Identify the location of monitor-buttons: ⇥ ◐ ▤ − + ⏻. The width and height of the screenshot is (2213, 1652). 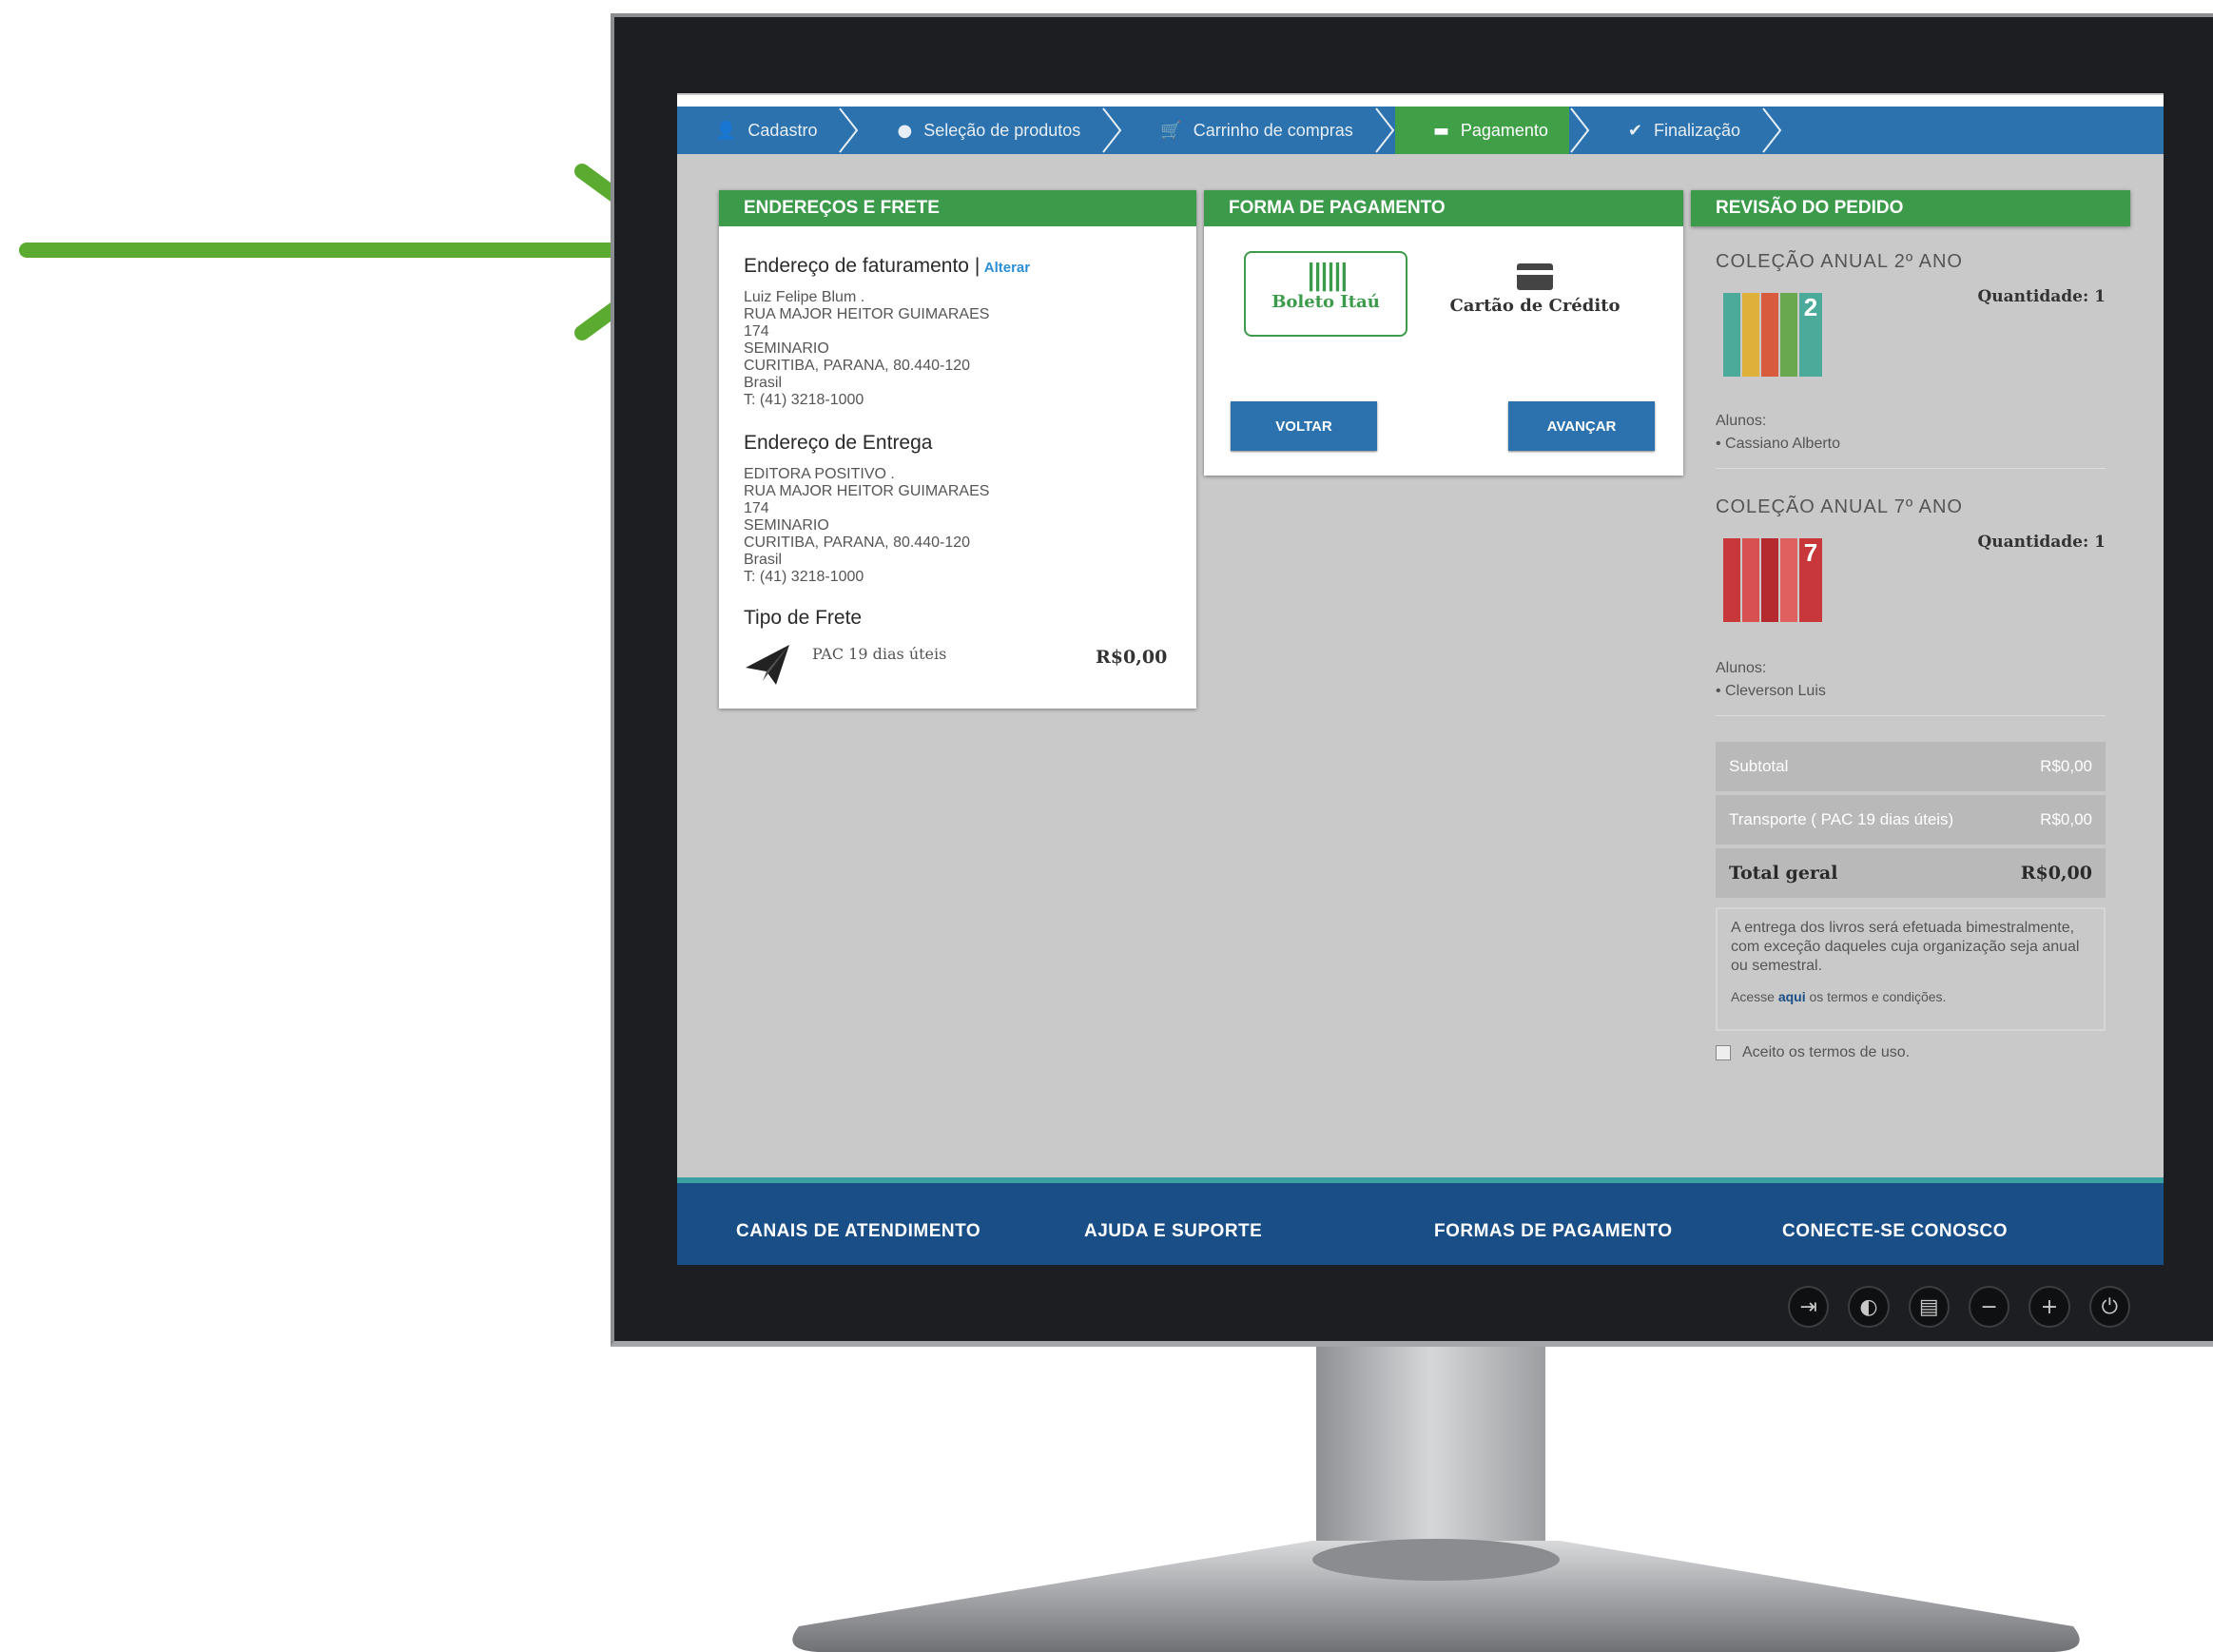
(1959, 1308).